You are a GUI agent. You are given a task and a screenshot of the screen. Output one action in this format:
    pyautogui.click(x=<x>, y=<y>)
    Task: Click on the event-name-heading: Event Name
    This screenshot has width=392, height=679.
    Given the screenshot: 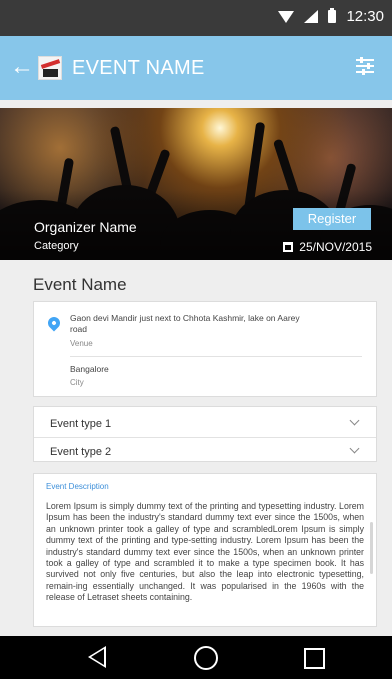 What is the action you would take?
    pyautogui.click(x=80, y=284)
    